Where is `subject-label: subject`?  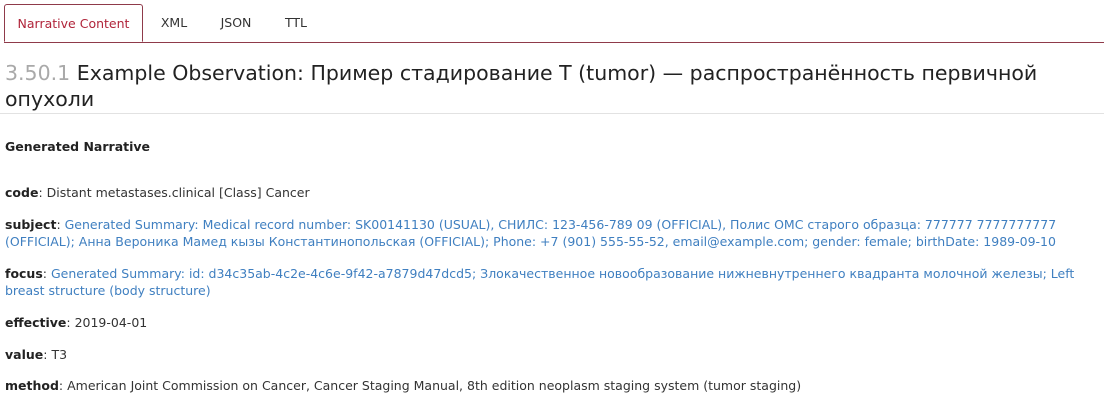
subject-label: subject is located at coordinates (31, 224).